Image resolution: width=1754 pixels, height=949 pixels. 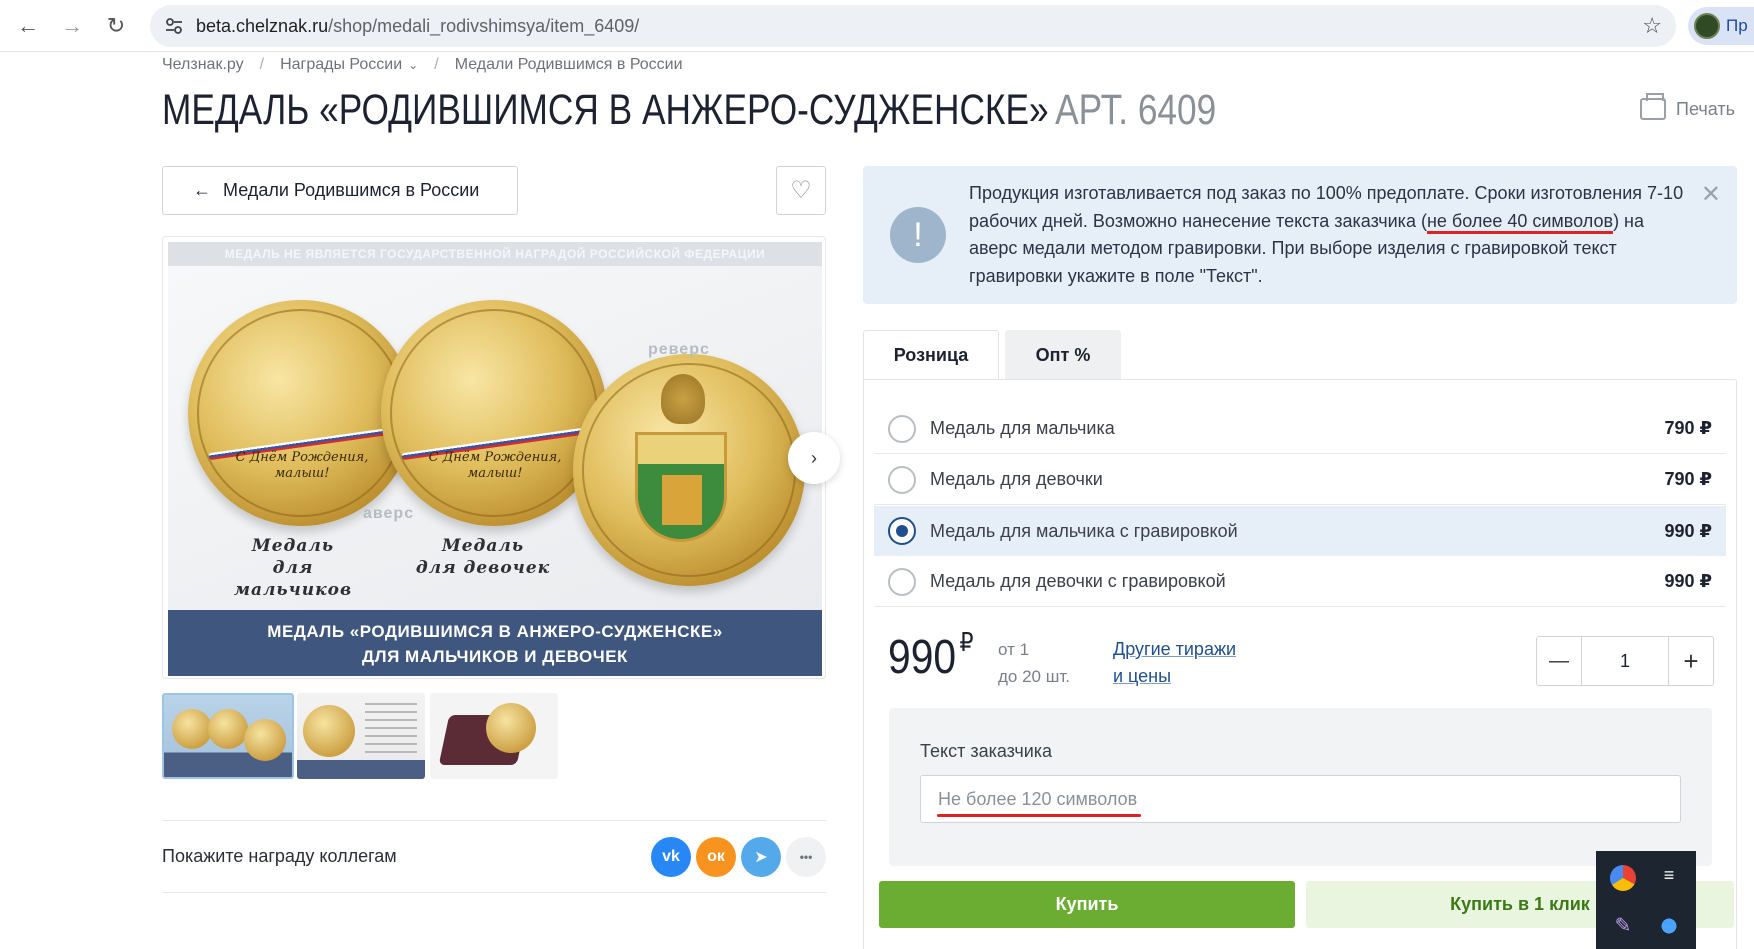 I want to click on range-from: от 1, so click(x=1014, y=649).